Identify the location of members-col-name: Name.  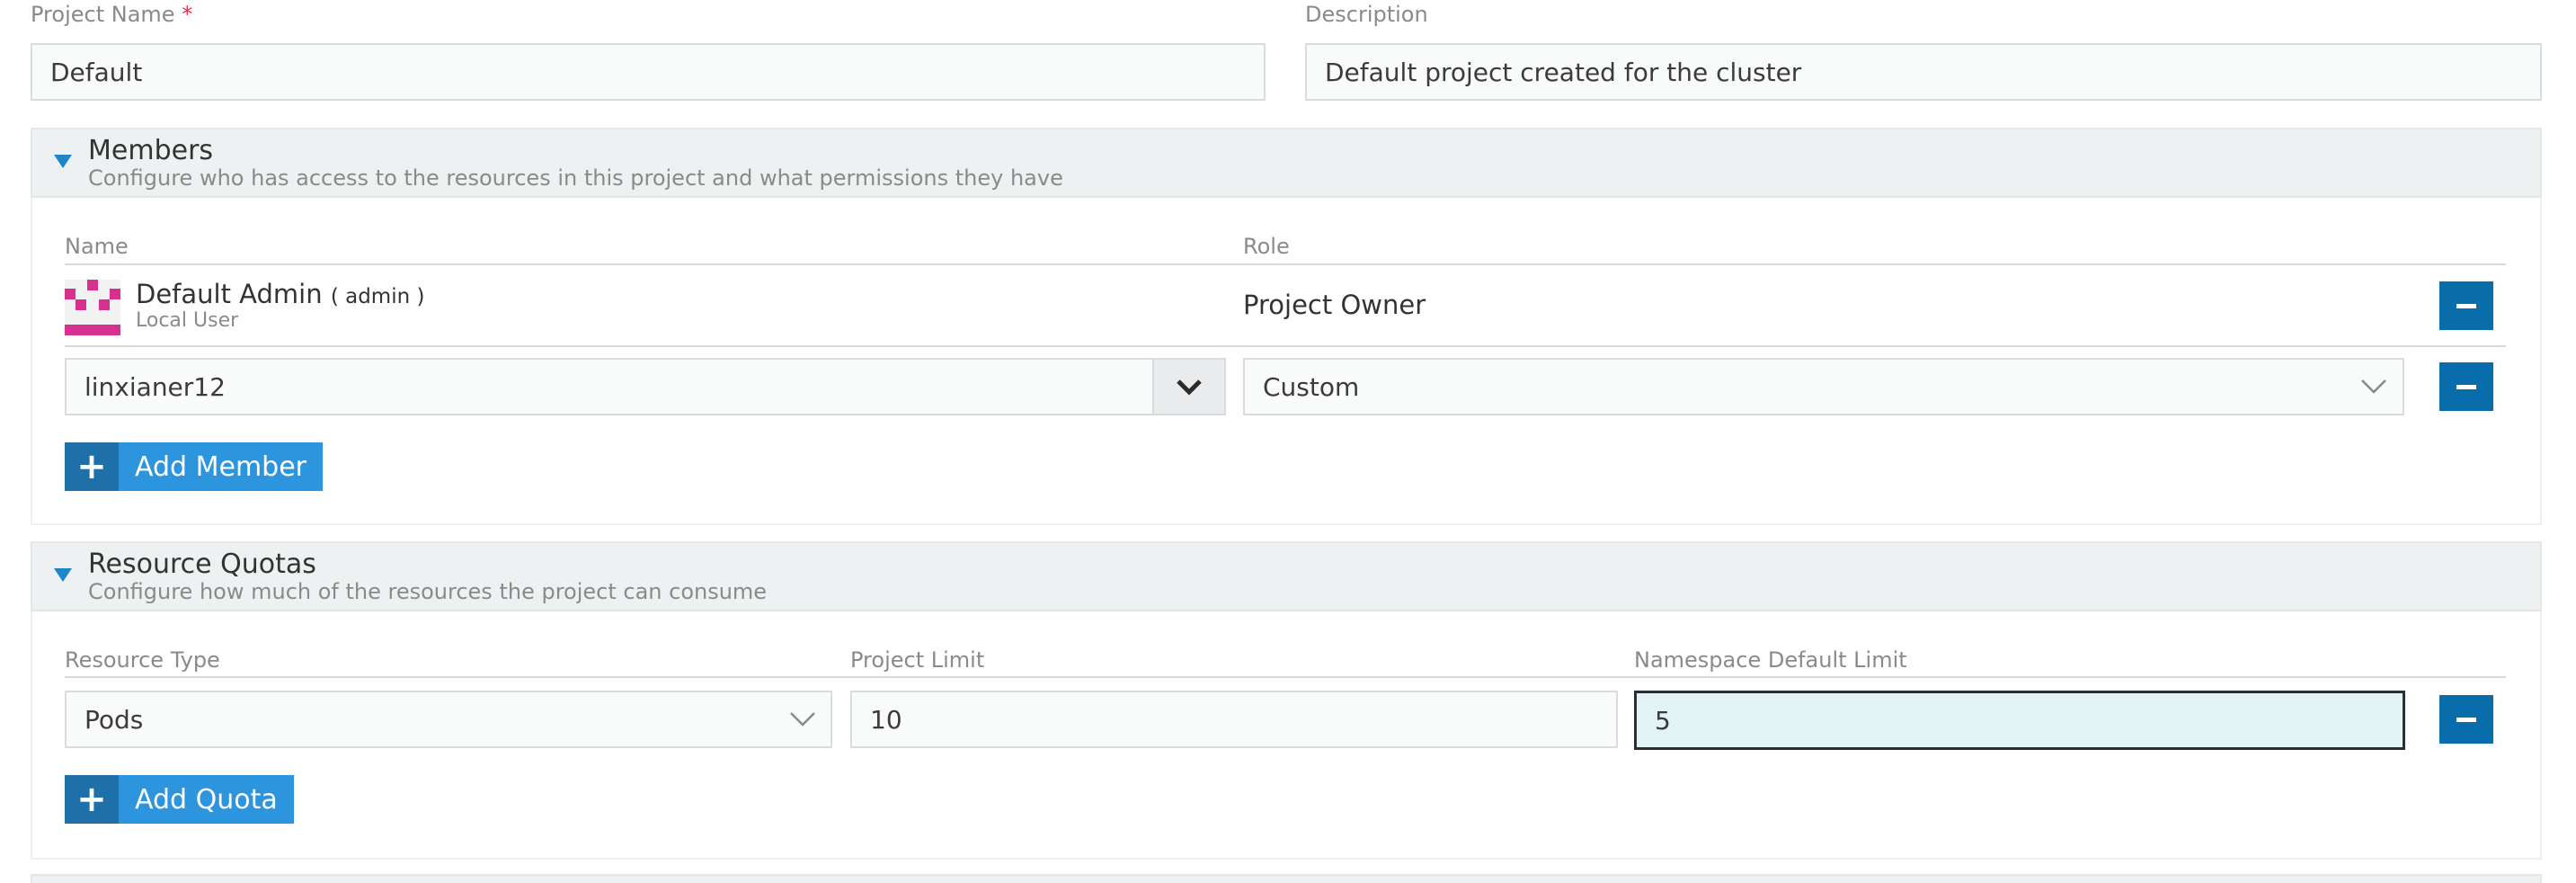
(97, 246).